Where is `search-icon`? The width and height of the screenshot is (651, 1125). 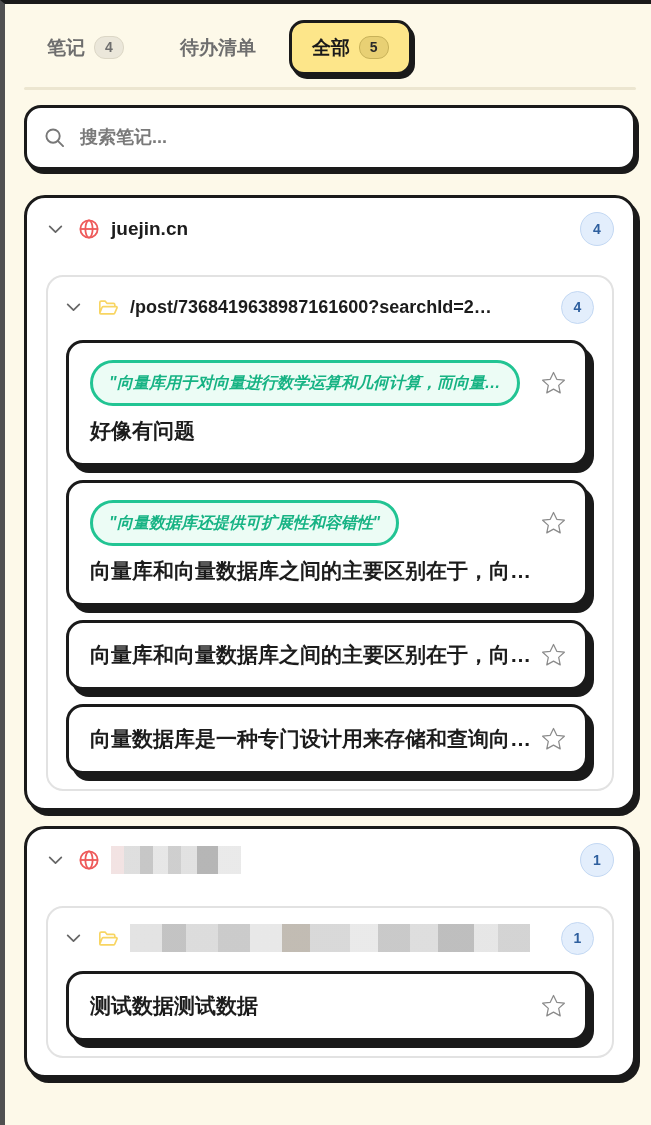 search-icon is located at coordinates (54, 137).